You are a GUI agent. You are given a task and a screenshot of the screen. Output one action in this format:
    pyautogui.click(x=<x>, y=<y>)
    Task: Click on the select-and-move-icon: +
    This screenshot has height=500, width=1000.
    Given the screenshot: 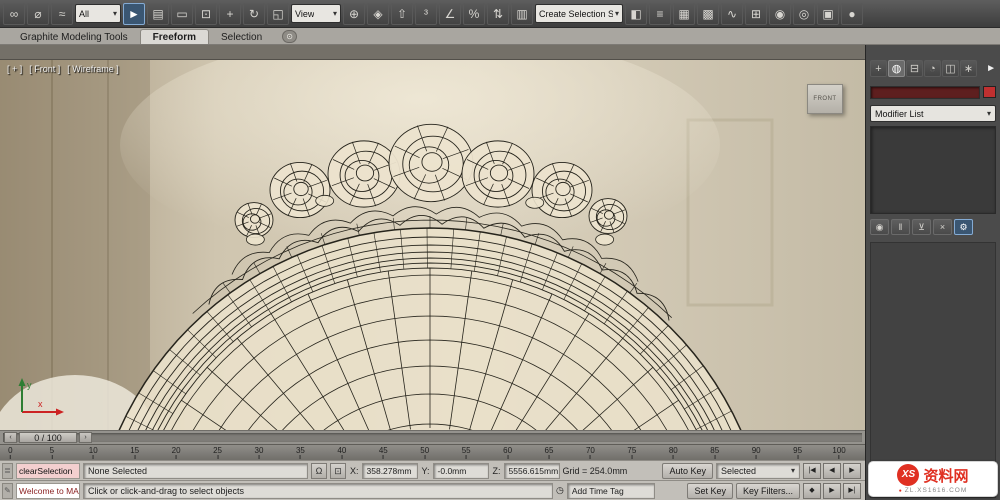 What is the action you would take?
    pyautogui.click(x=230, y=13)
    